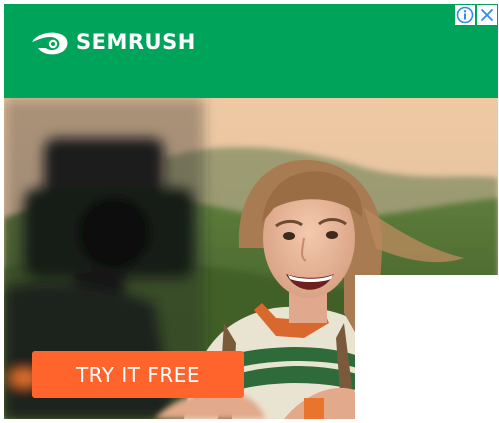  I want to click on ad-close-button, so click(487, 15).